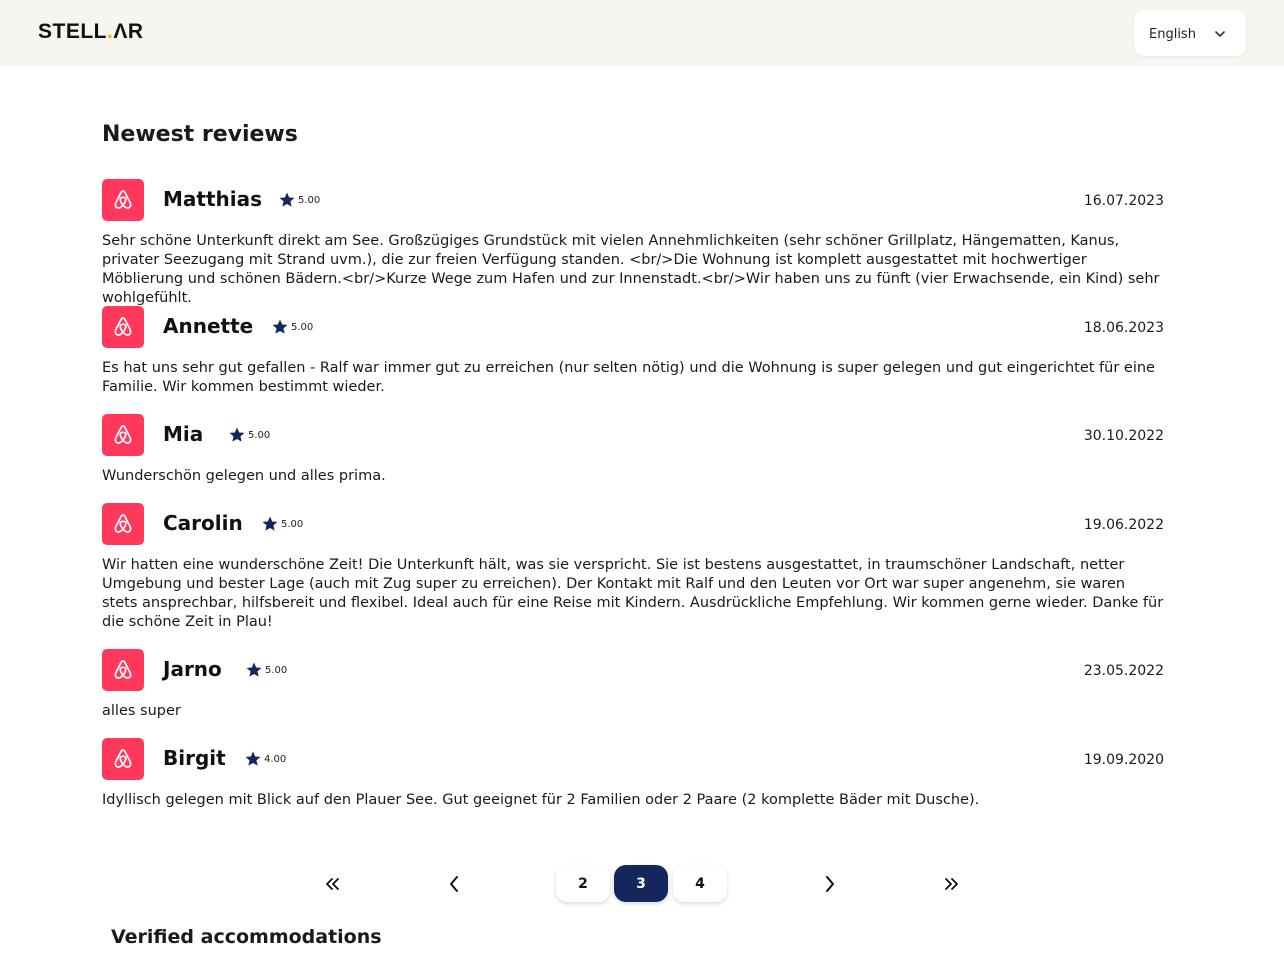  I want to click on first-page-button, so click(332, 884).